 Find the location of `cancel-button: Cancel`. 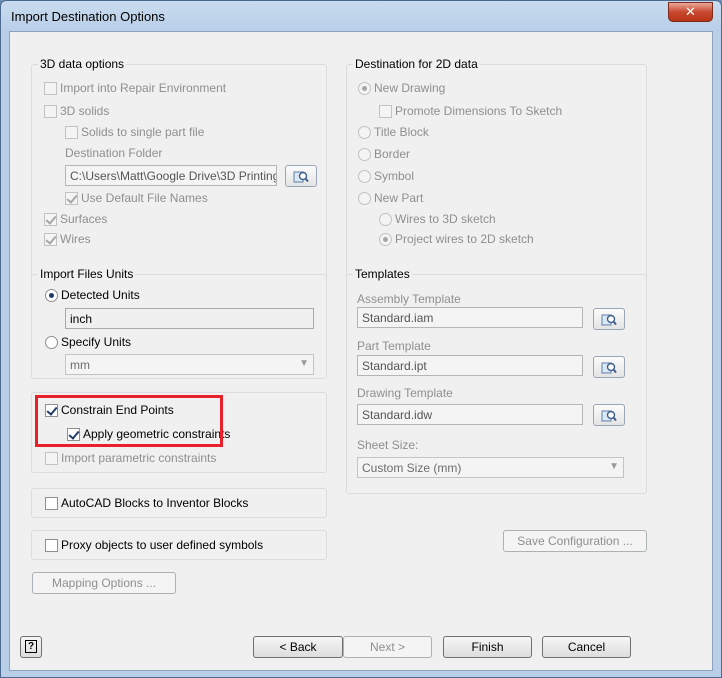

cancel-button: Cancel is located at coordinates (586, 647).